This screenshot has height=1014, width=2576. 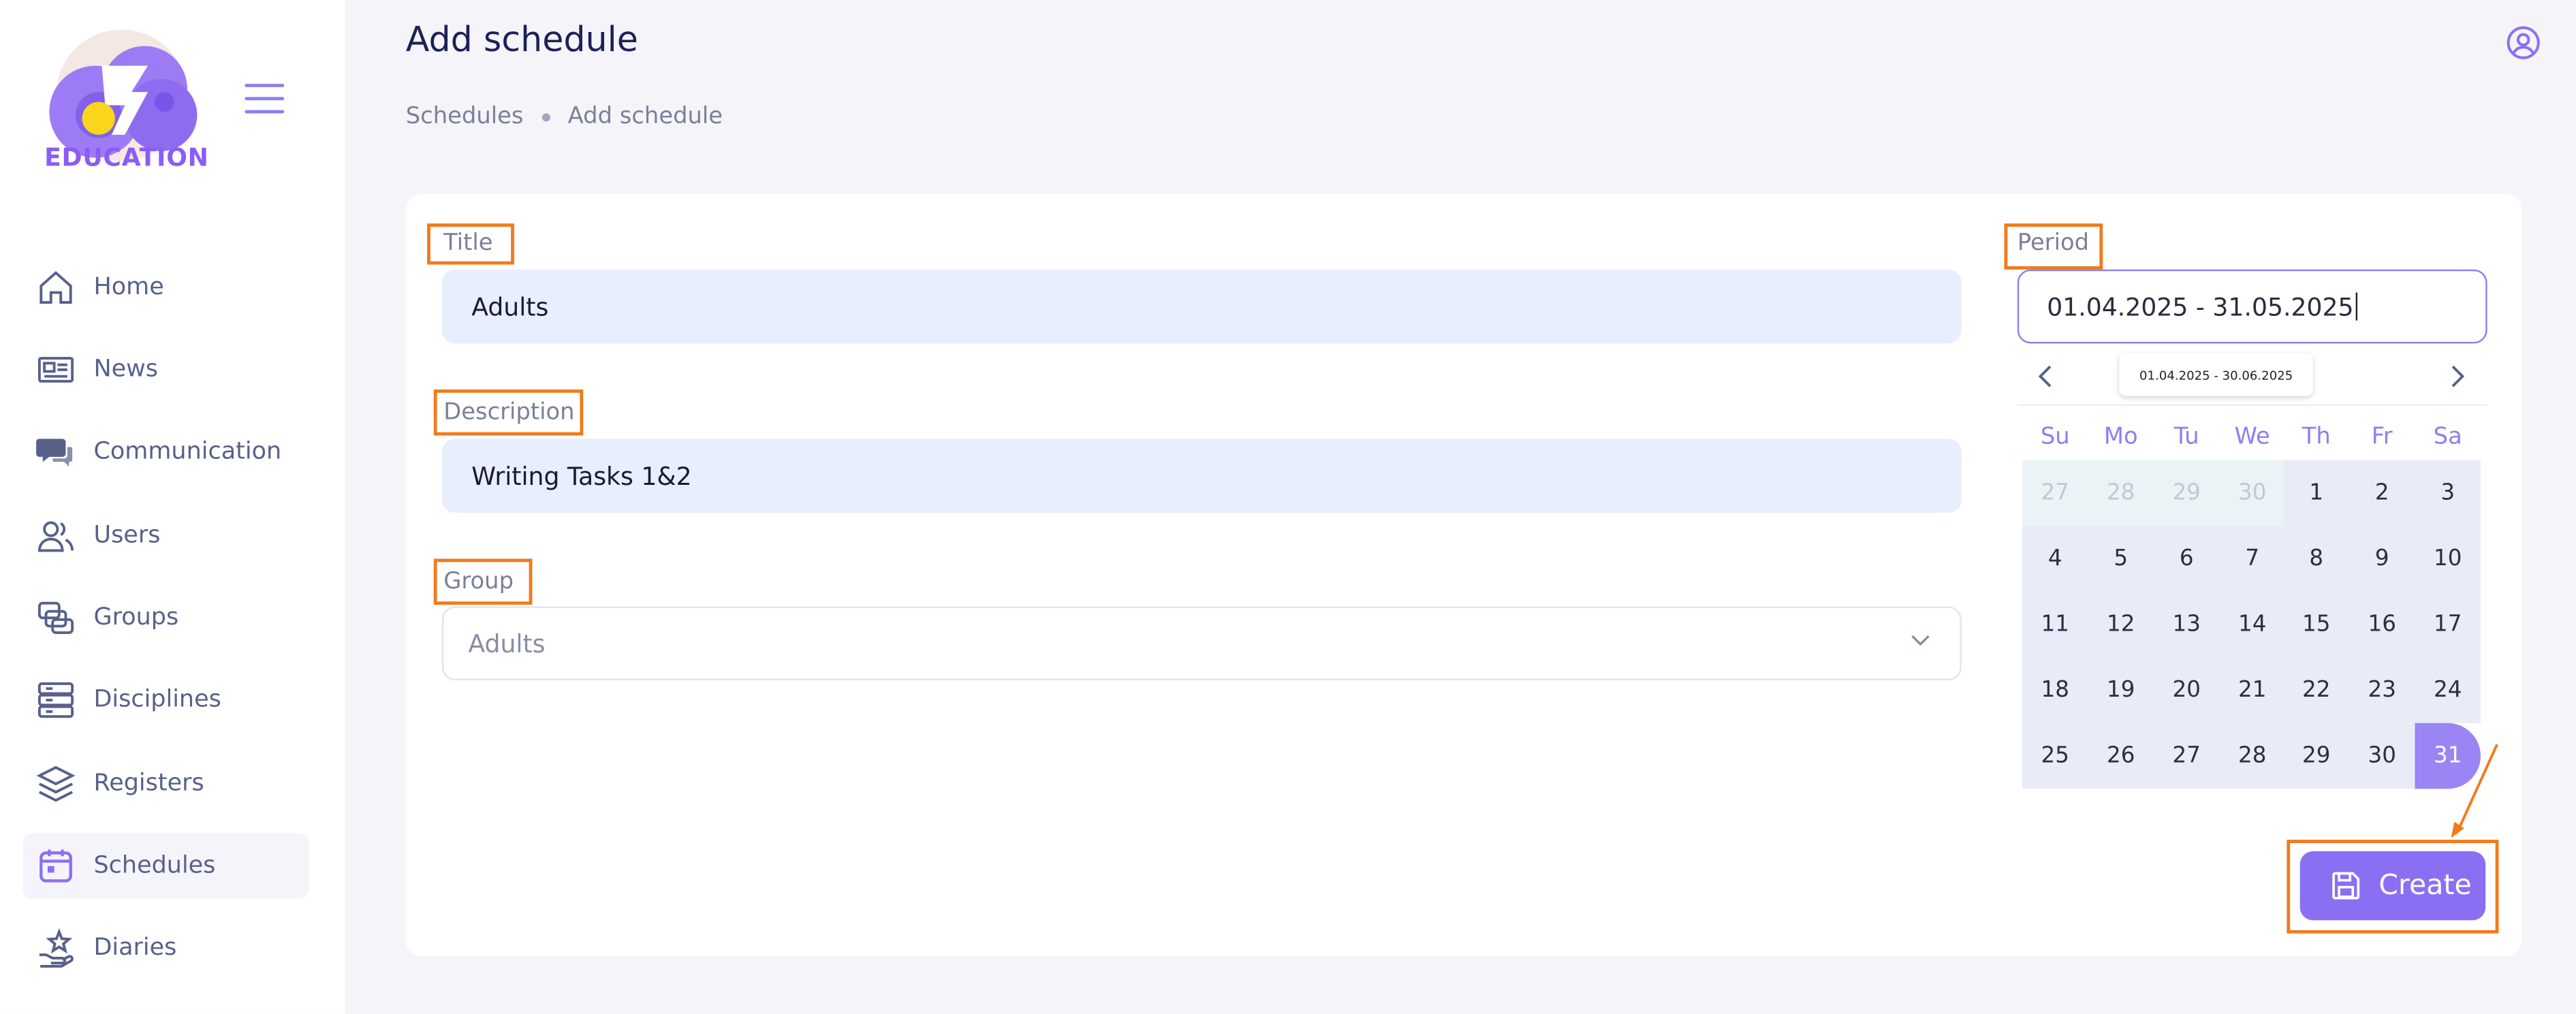 What do you see at coordinates (507, 644) in the screenshot?
I see `group-select-value: Adults` at bounding box center [507, 644].